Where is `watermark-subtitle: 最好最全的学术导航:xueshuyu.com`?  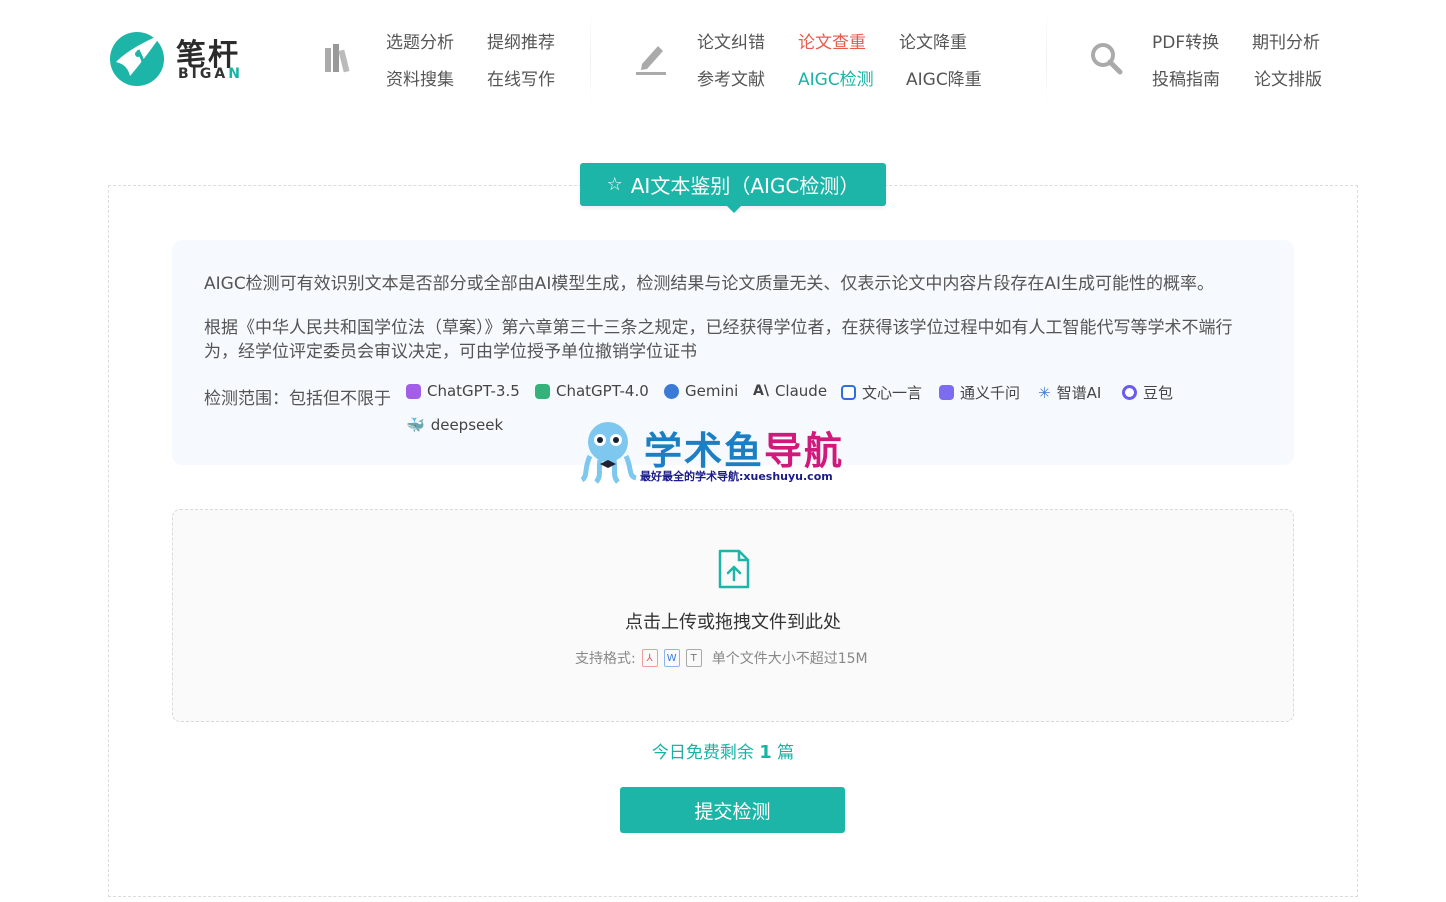
watermark-subtitle: 最好最全的学术导航:xueshuyu.com is located at coordinates (736, 476).